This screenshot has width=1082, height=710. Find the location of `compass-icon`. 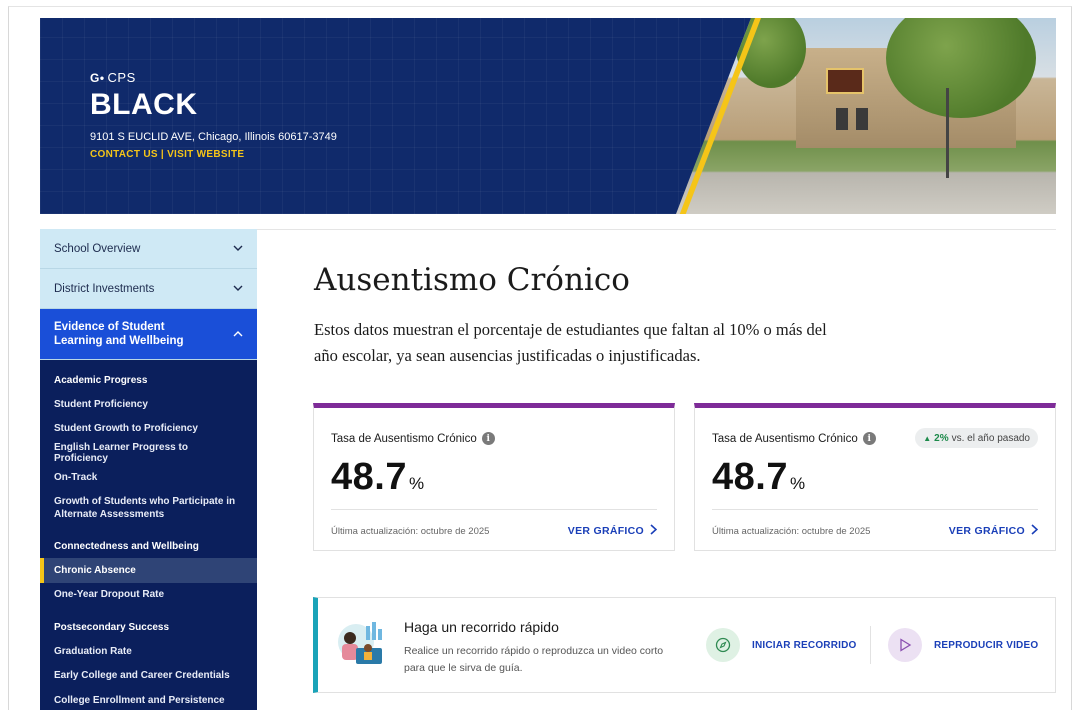

compass-icon is located at coordinates (723, 645).